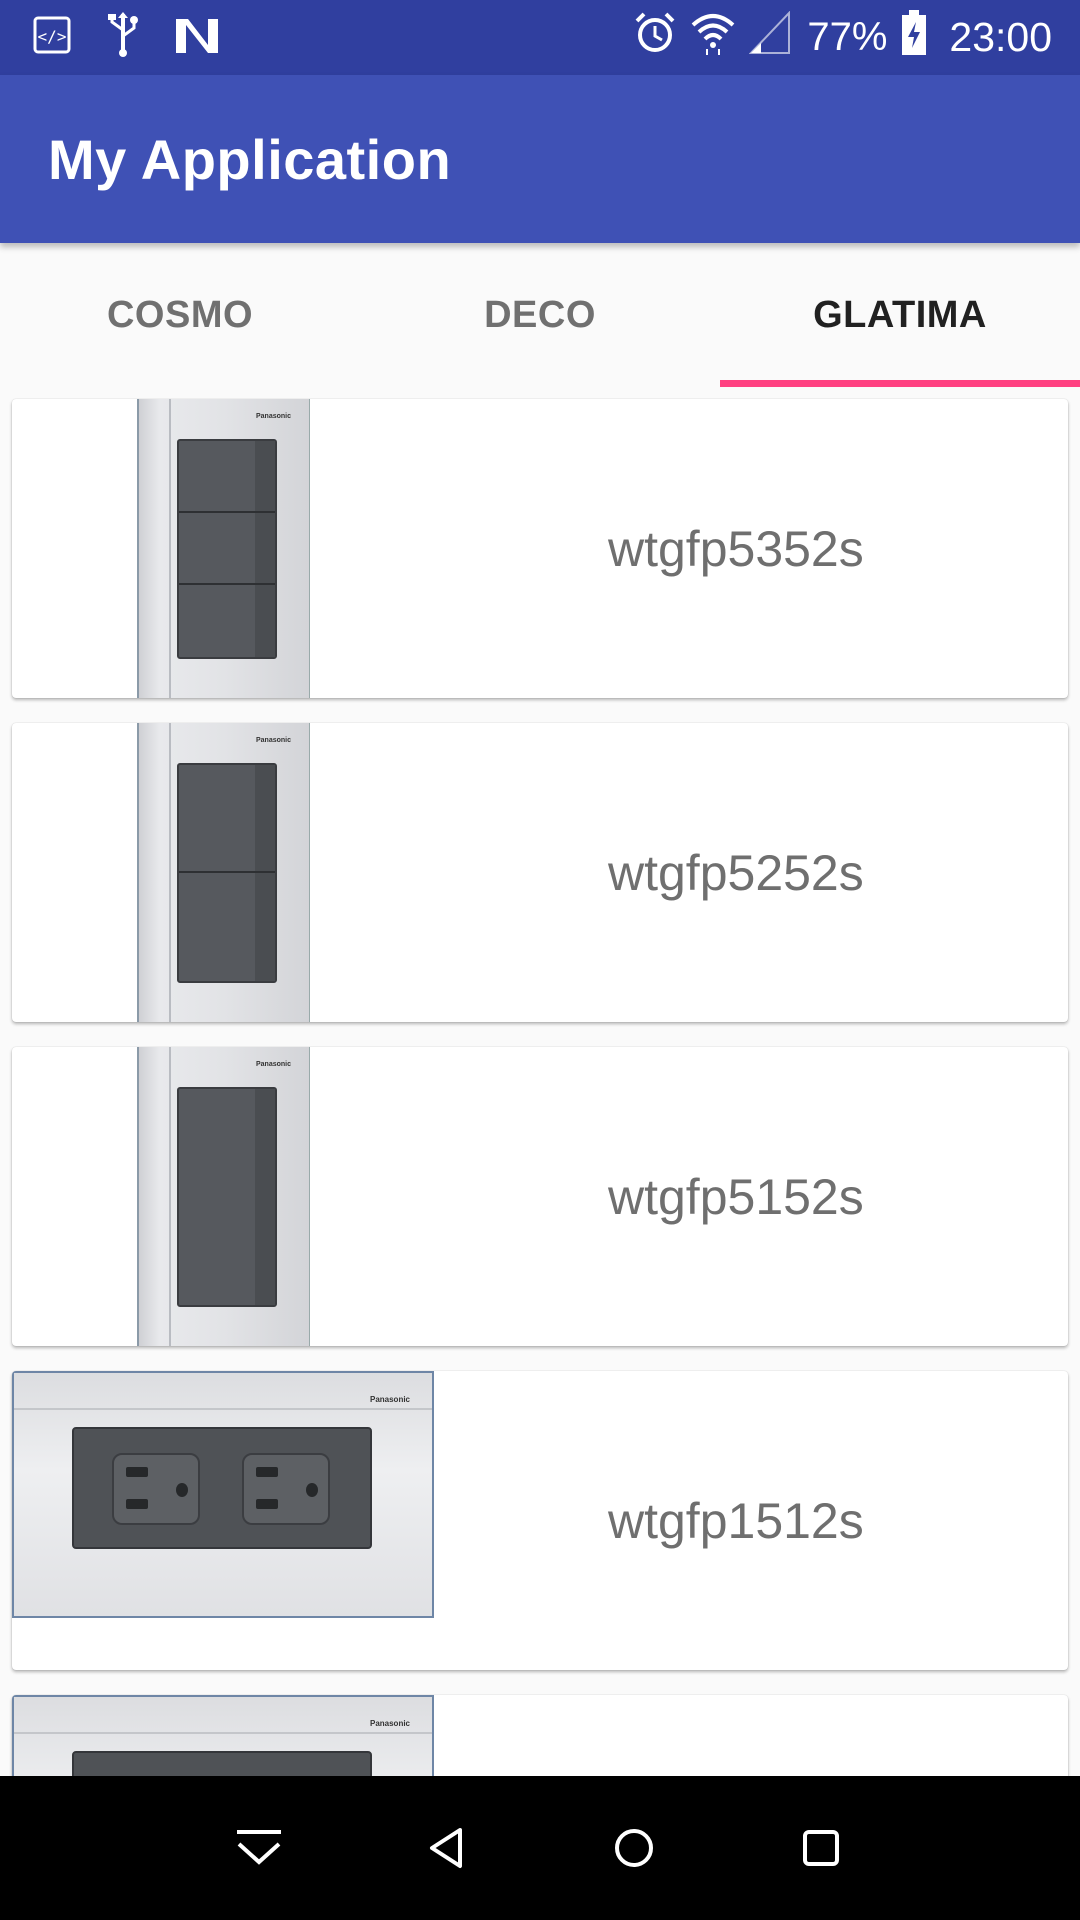 This screenshot has width=1080, height=1920. I want to click on tab-label: DECO, so click(540, 314).